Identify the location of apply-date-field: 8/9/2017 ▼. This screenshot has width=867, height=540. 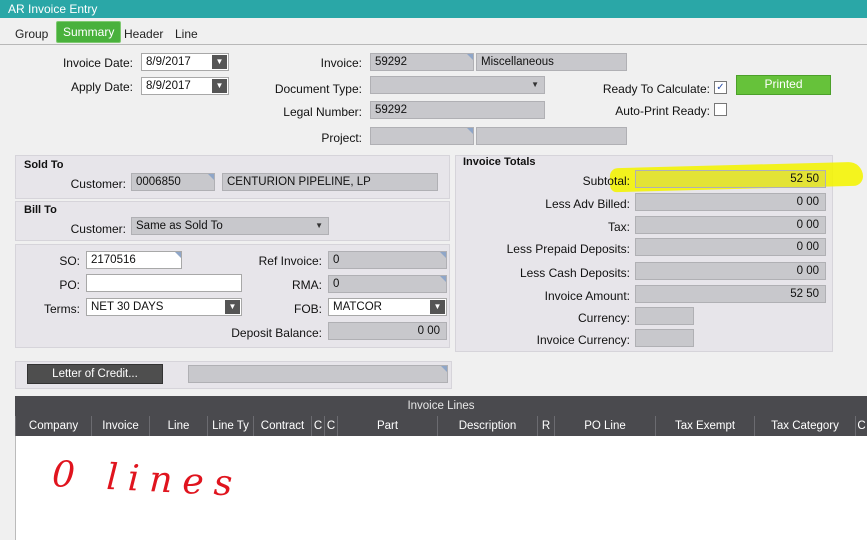
(185, 86).